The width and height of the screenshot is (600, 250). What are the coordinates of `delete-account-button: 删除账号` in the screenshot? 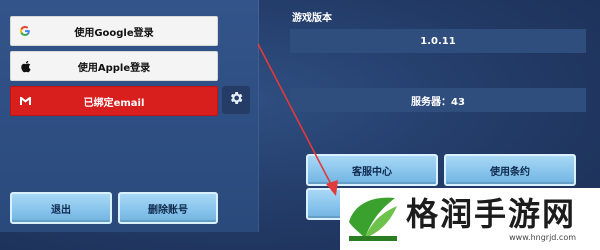 It's located at (168, 208).